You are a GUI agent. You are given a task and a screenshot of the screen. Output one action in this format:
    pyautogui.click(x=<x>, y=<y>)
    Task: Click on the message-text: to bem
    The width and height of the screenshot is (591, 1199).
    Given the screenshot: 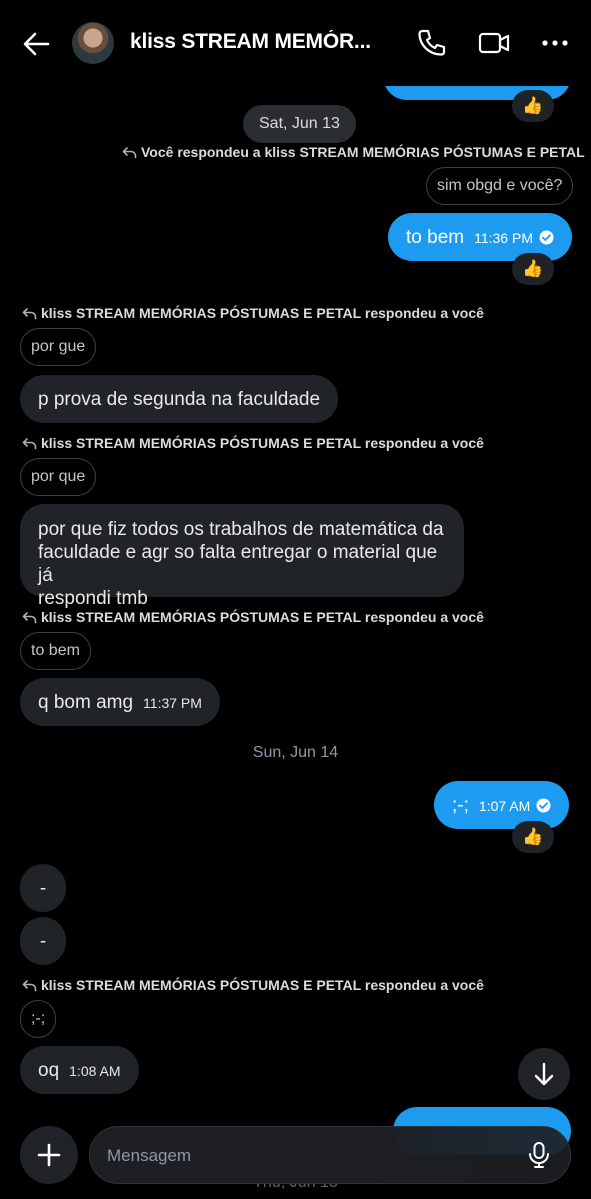 What is the action you would take?
    pyautogui.click(x=435, y=237)
    